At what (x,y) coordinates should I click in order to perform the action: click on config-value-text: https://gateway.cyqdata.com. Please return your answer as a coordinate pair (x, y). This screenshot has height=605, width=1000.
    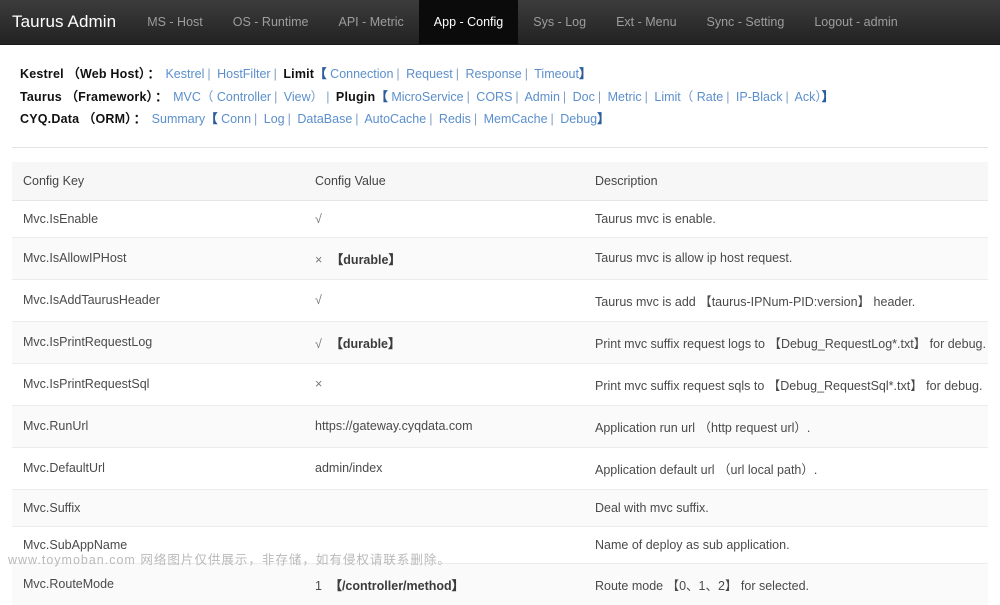
    Looking at the image, I should click on (394, 426).